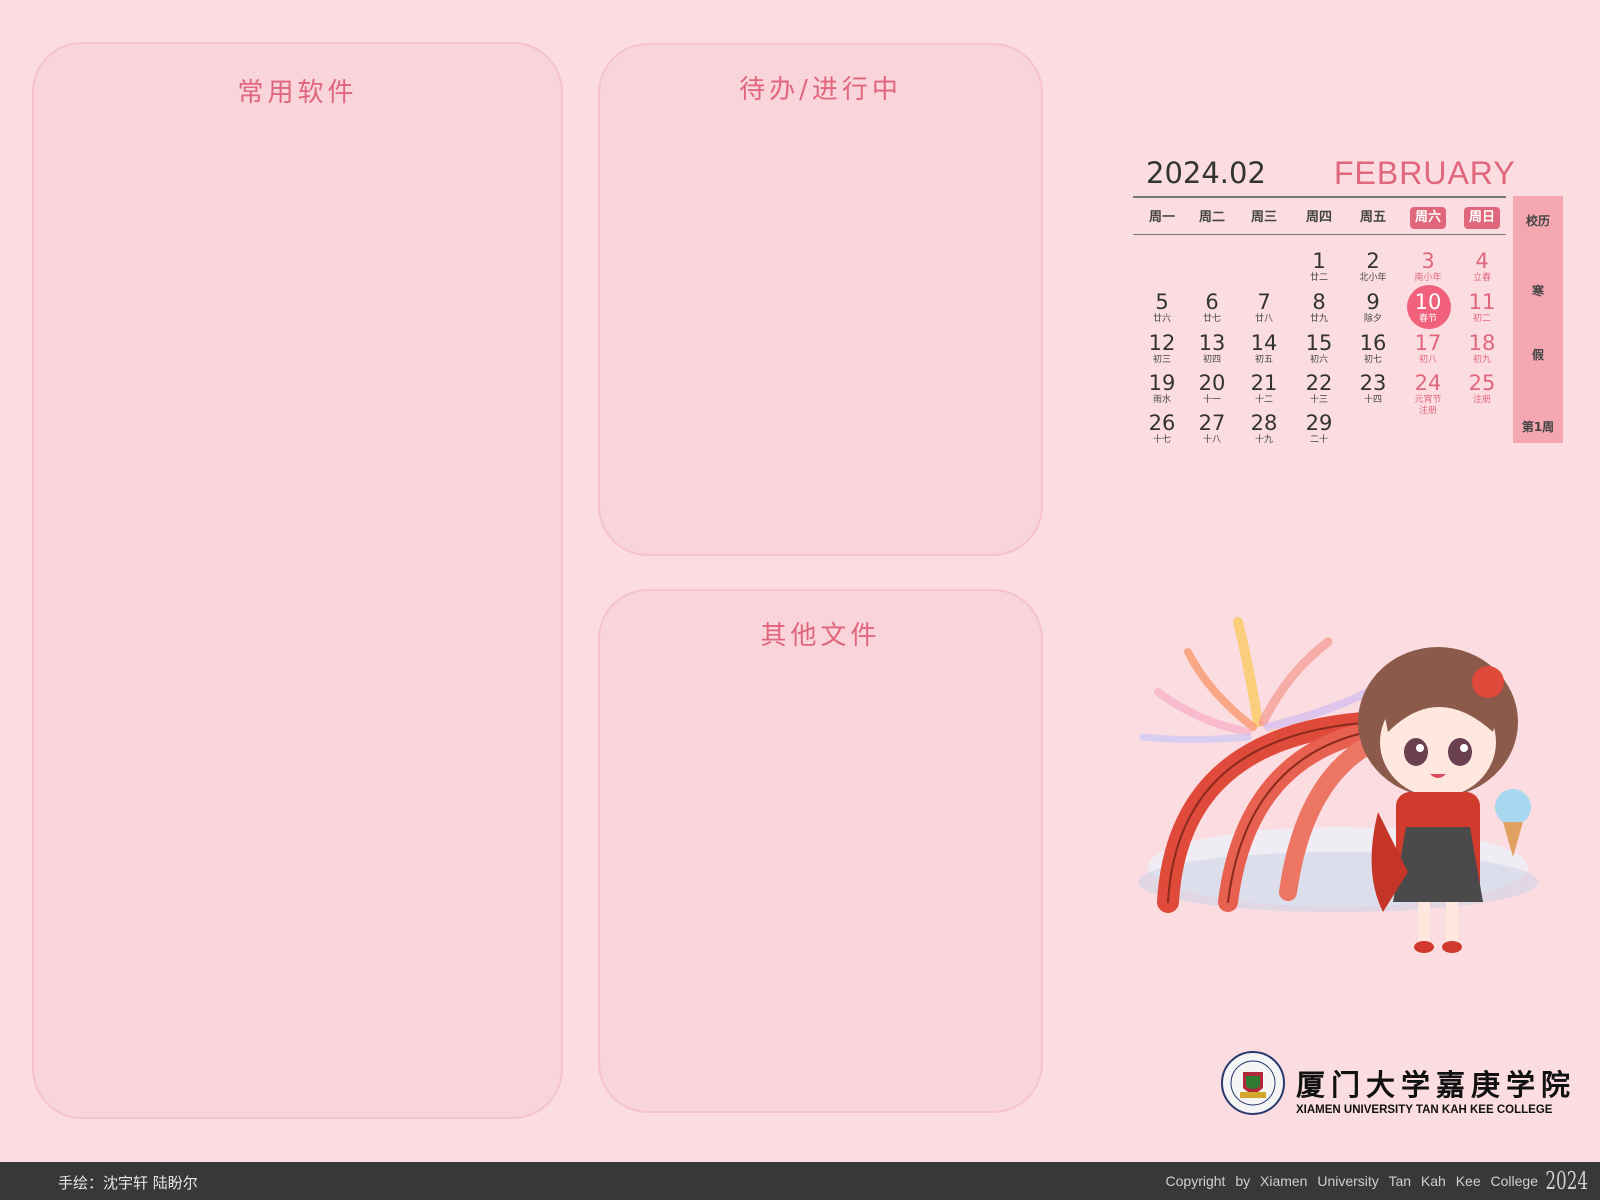 This screenshot has width=1600, height=1200. I want to click on calendar-day-lunar: 初七, so click(1372, 360).